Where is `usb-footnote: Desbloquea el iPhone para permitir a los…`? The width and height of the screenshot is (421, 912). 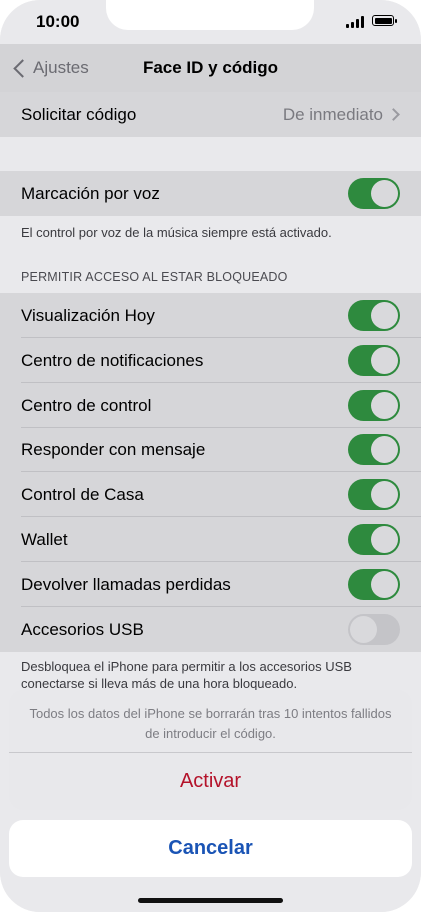 usb-footnote: Desbloquea el iPhone para permitir a los… is located at coordinates (186, 675).